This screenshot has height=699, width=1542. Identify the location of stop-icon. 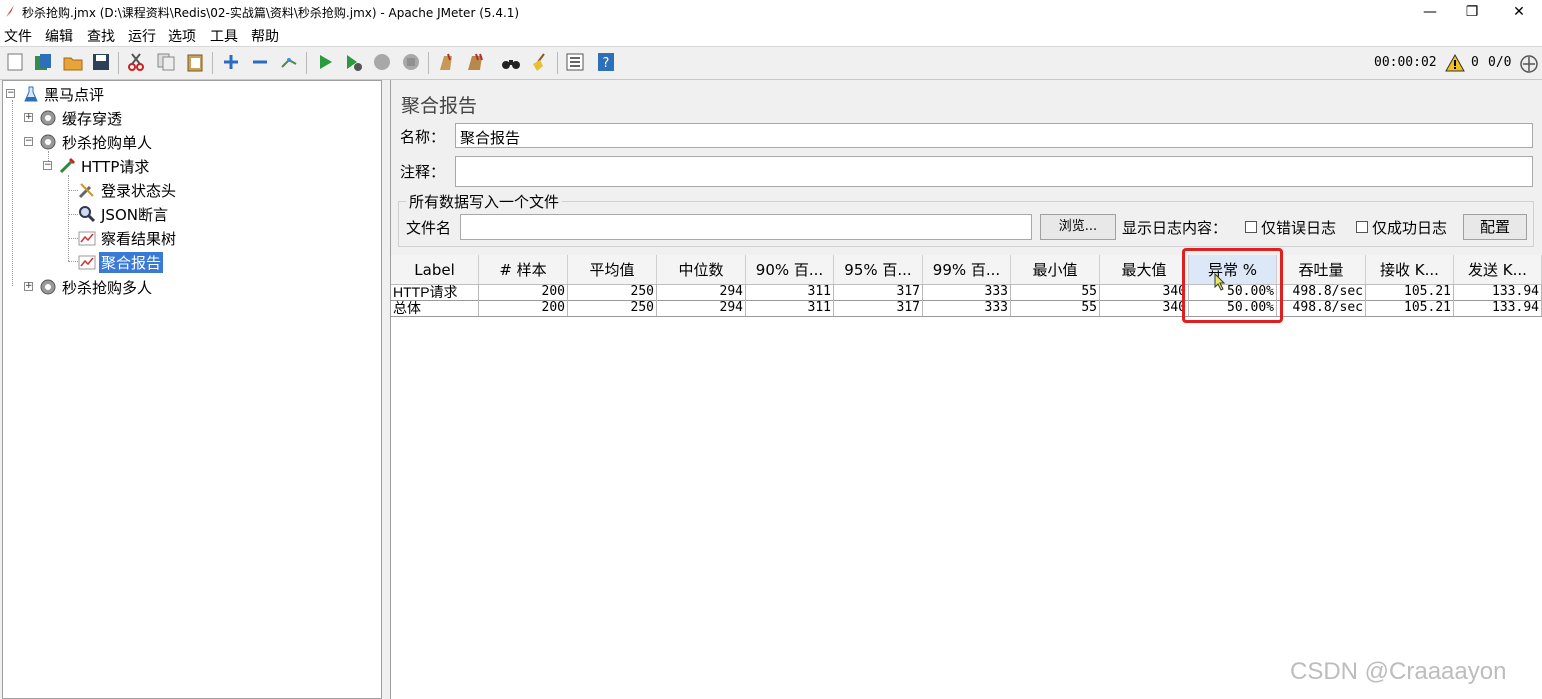
(382, 62).